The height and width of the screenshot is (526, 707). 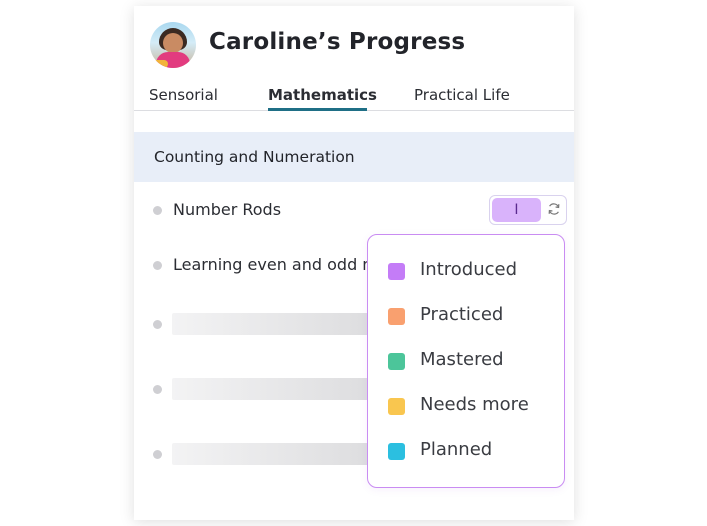 What do you see at coordinates (272, 264) in the screenshot?
I see `lesson-label-even-odd: Learning even and odd n` at bounding box center [272, 264].